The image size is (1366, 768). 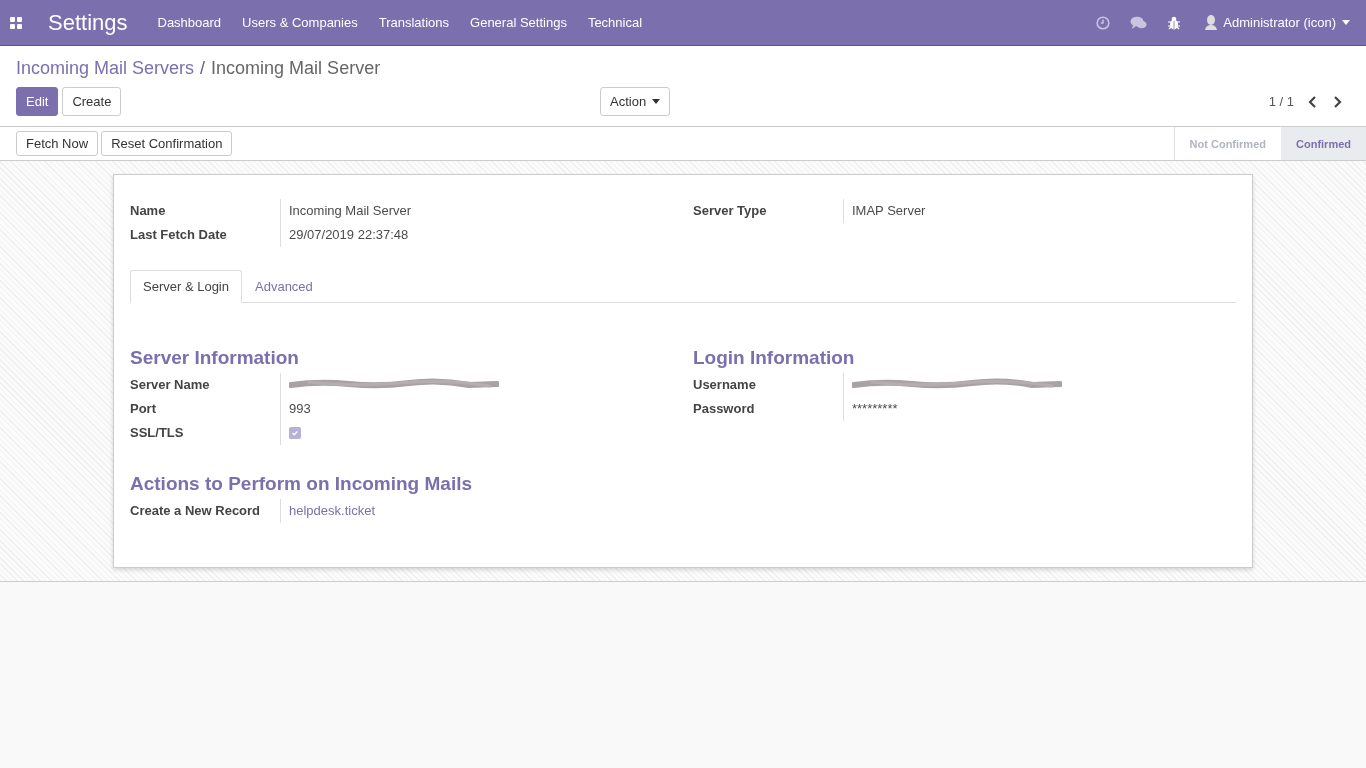 What do you see at coordinates (350, 210) in the screenshot?
I see `field-value: Incoming Mail Server` at bounding box center [350, 210].